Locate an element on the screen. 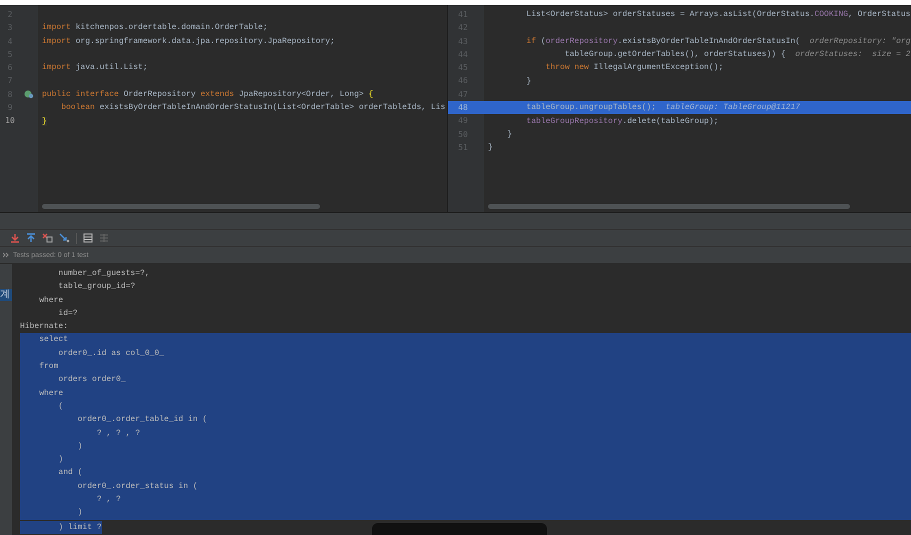 This screenshot has height=535, width=911. code-line: if (orderRepository.existsByOrderTableInAndOrderStatusIn( orderRepository: "org is located at coordinates (717, 41).